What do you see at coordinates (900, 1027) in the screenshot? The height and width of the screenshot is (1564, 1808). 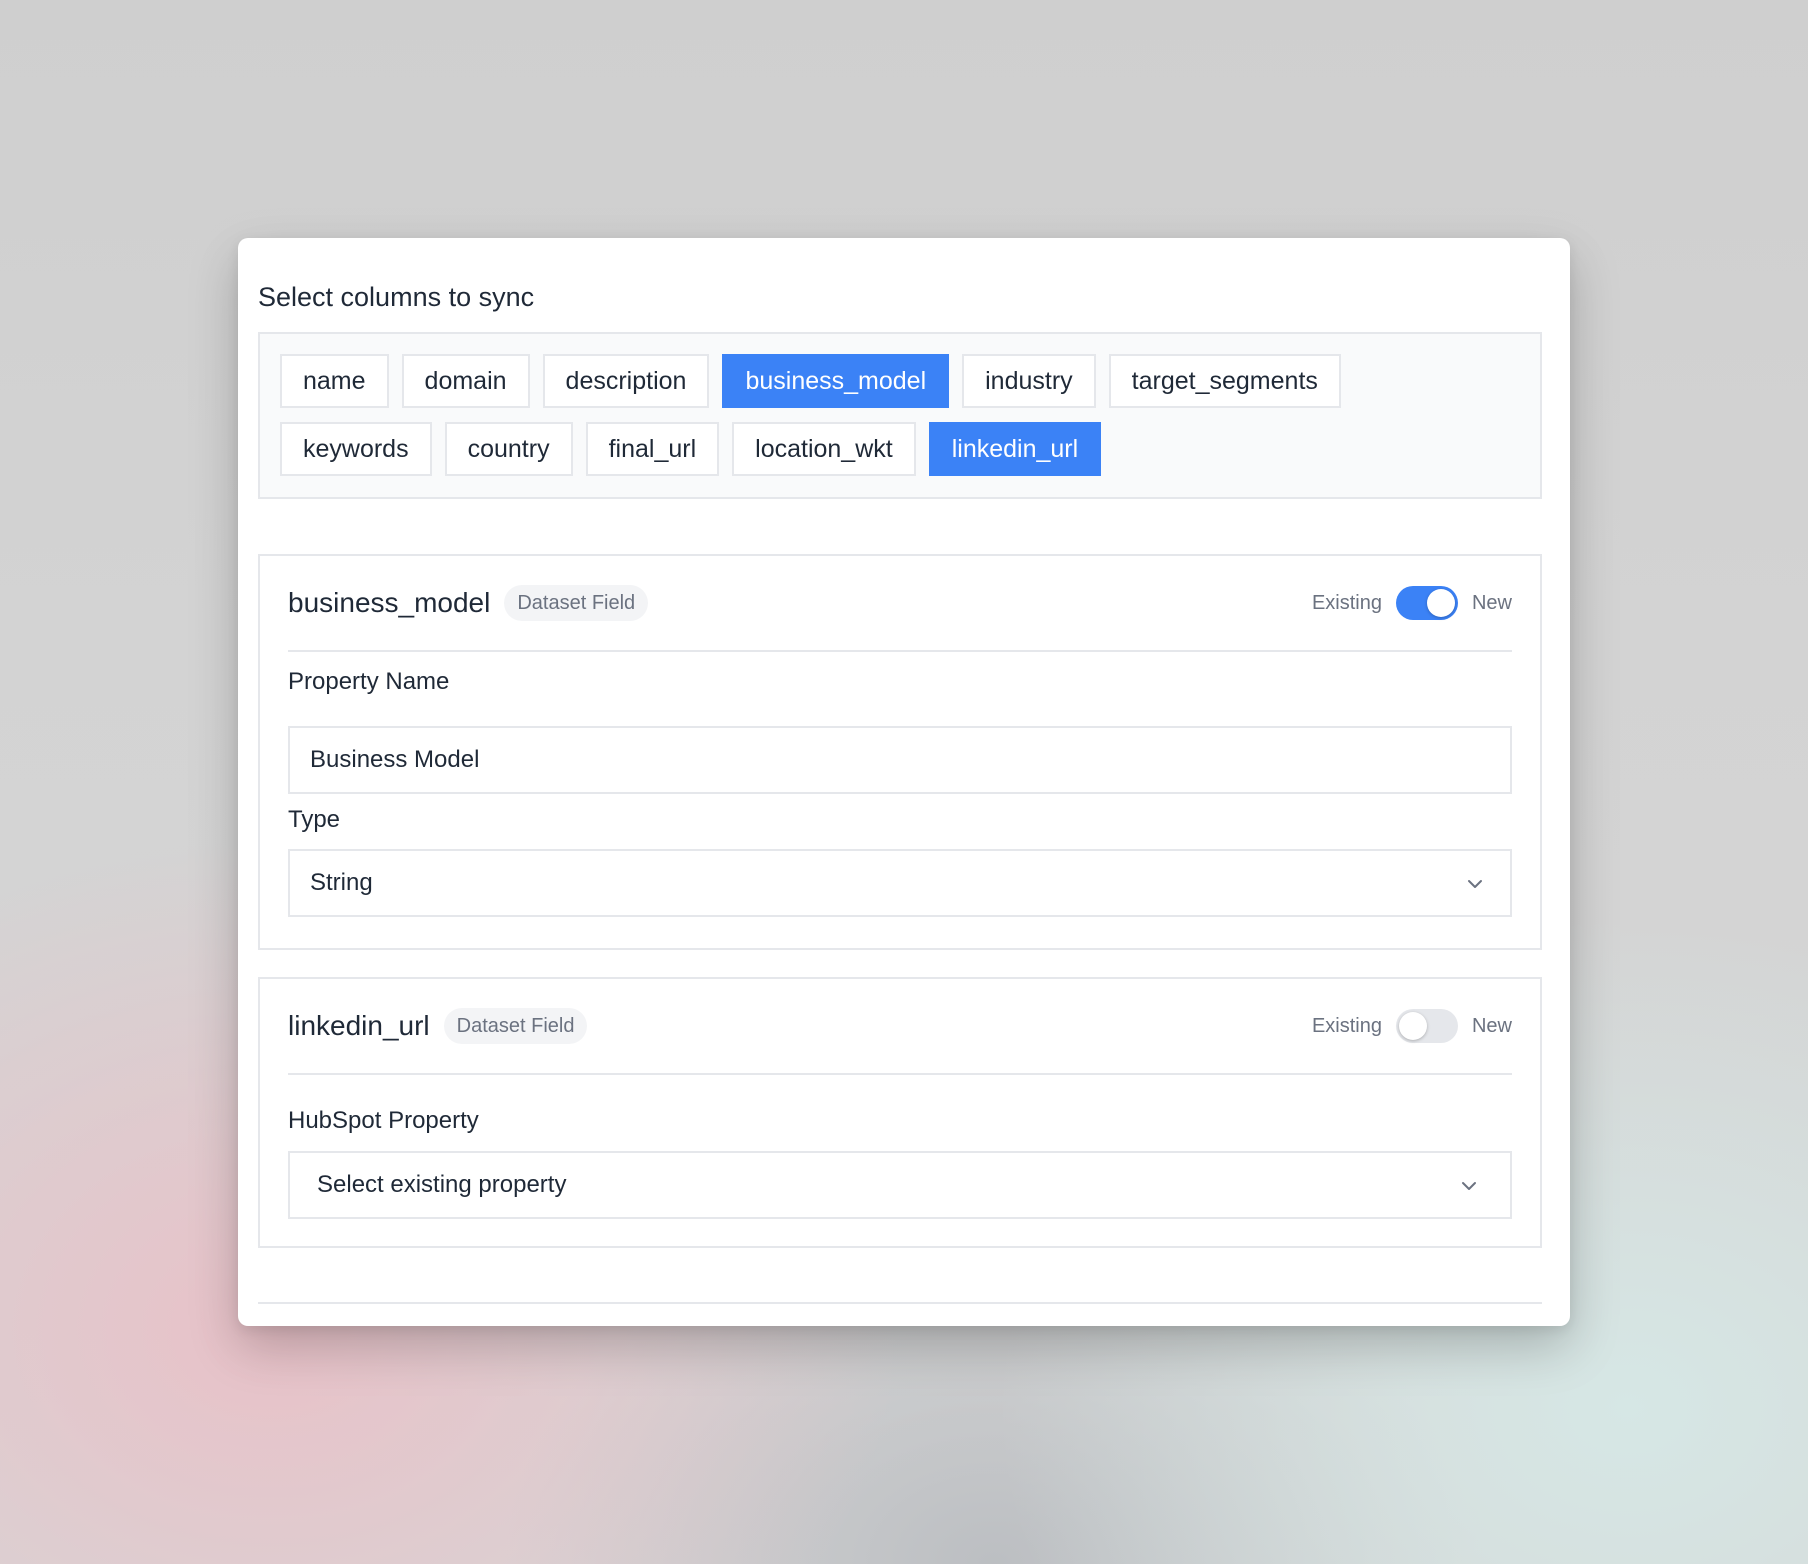 I see `field-card-header: linkedin_url Dataset Field Existing New` at bounding box center [900, 1027].